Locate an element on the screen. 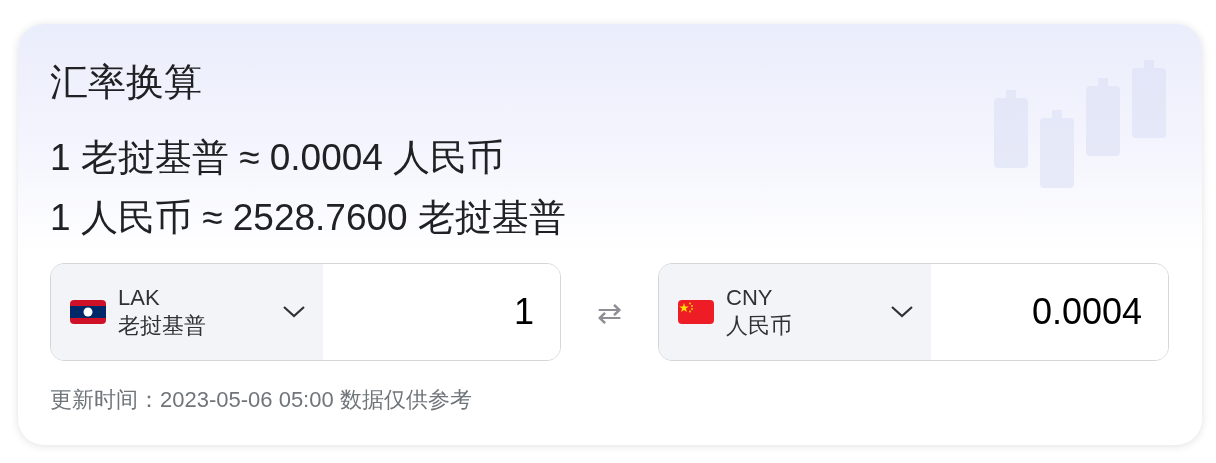  rate-text: 1 人民币 ≈ 2528.7600 老挝基普 is located at coordinates (308, 218).